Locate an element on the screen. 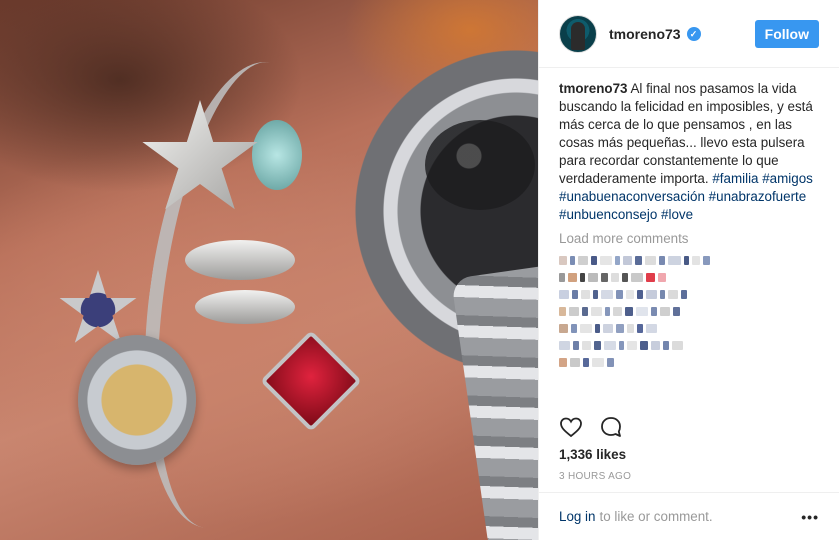 This screenshot has height=540, width=839. tree-of-life-charm-graphic is located at coordinates (137, 400).